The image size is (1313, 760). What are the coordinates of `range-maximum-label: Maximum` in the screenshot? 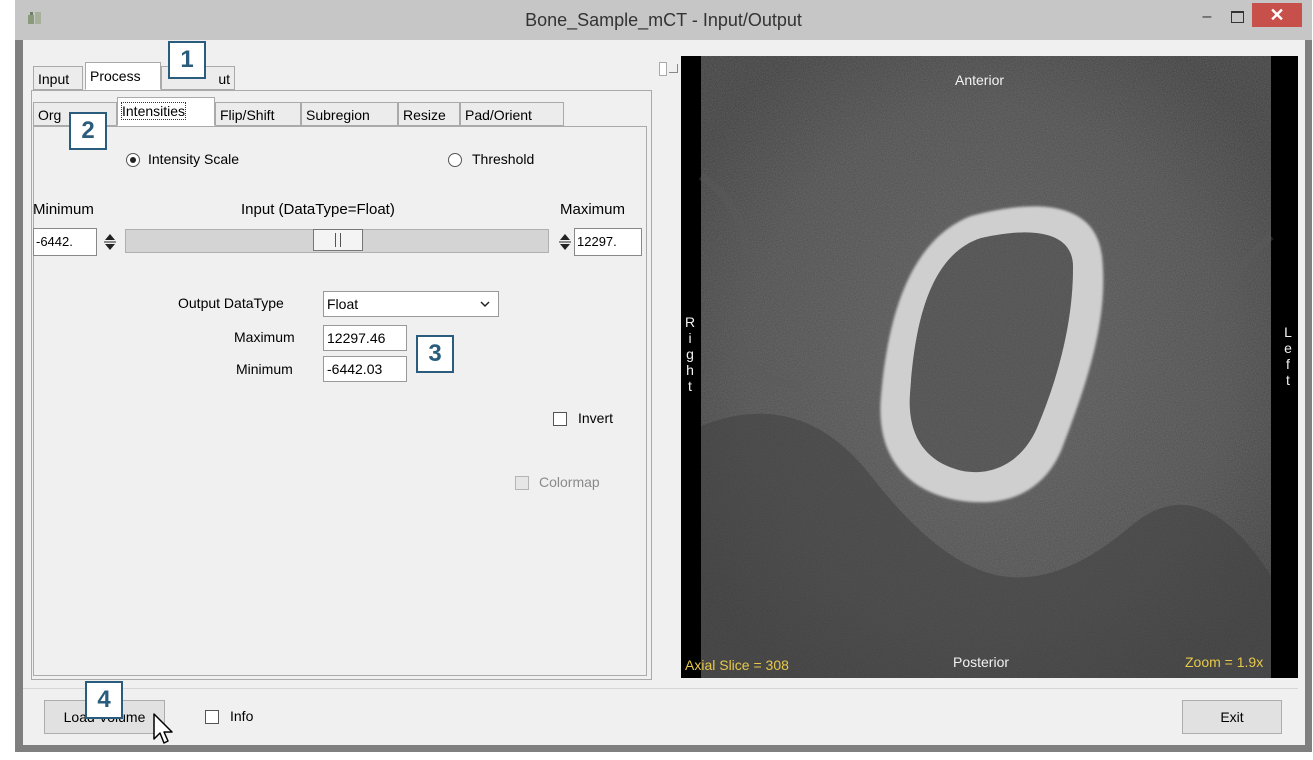 It's located at (593, 209).